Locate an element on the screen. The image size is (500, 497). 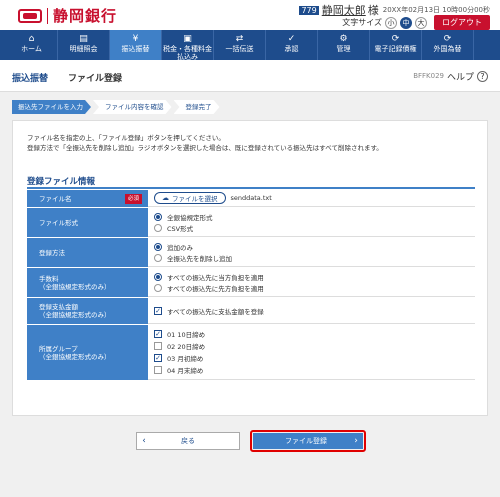
nav-item-forex: ⟳ 外国為替 is located at coordinates (448, 45).